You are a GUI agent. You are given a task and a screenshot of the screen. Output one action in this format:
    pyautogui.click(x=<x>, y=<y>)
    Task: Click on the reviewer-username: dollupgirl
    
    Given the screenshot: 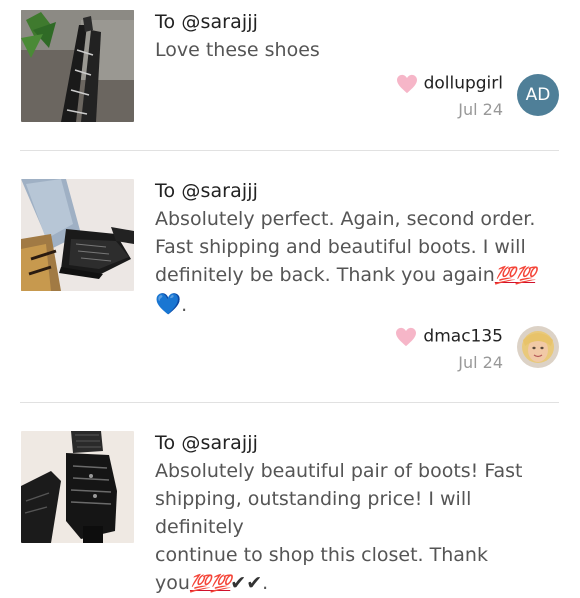 What is the action you would take?
    pyautogui.click(x=463, y=84)
    